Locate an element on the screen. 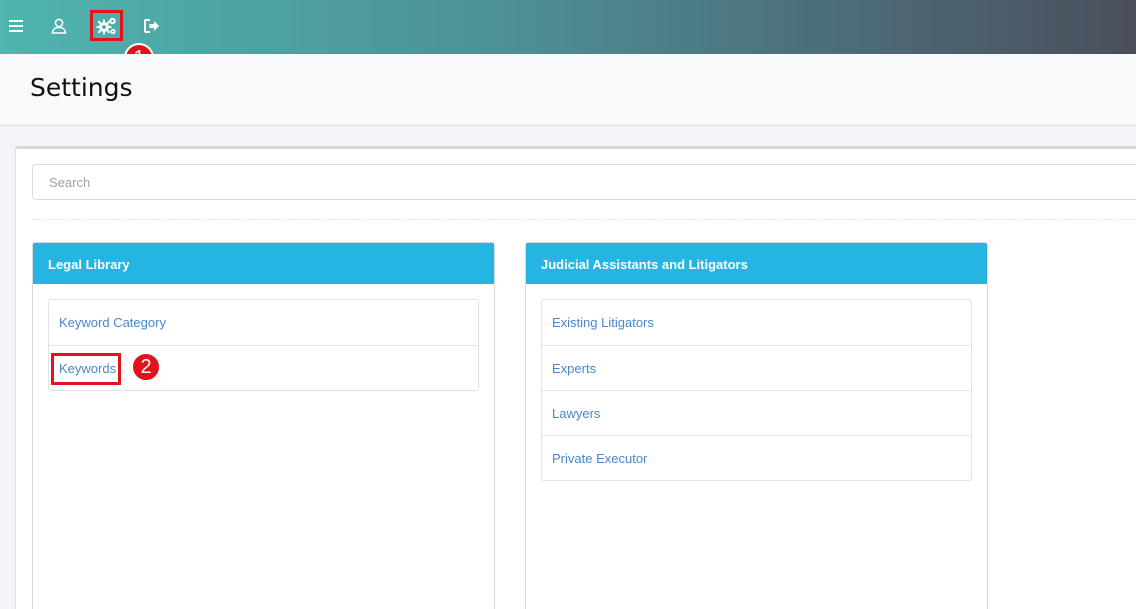 The height and width of the screenshot is (609, 1136). private-executor-link: Private Executor is located at coordinates (756, 457).